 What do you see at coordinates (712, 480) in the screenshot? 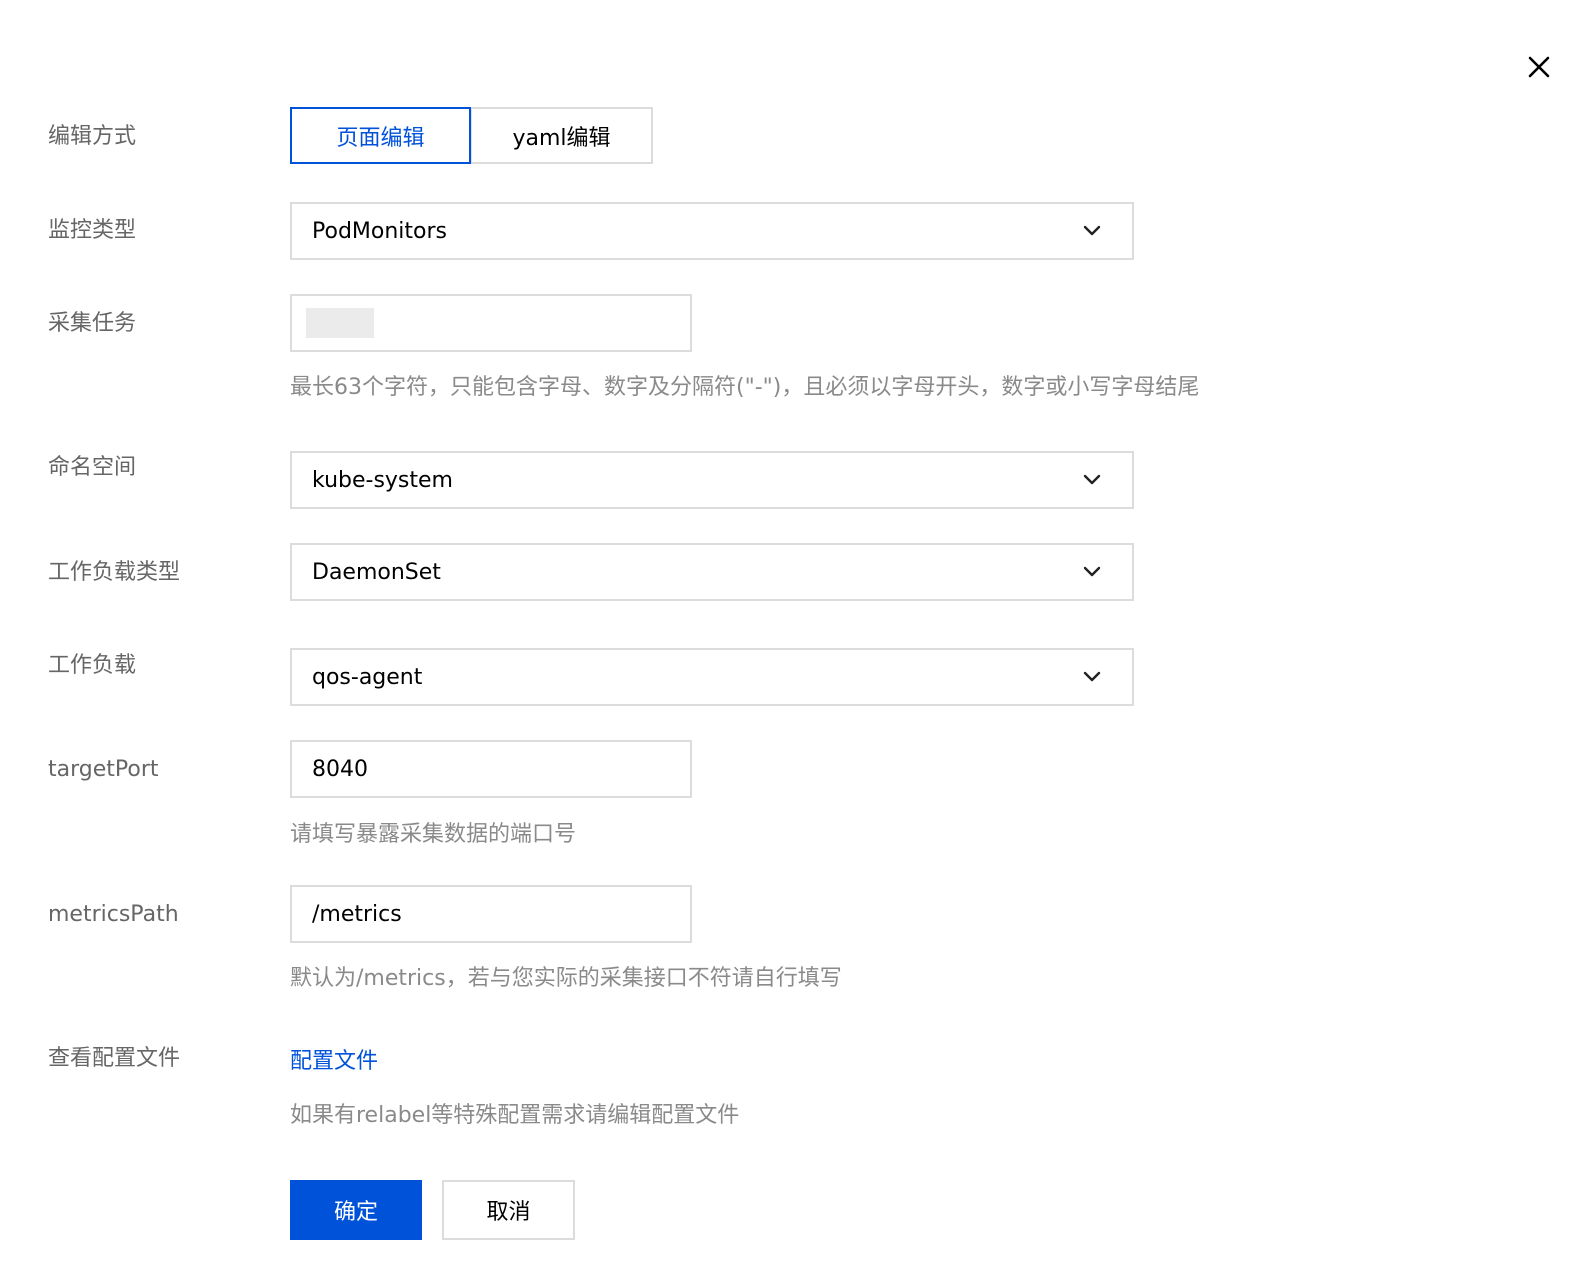
I see `namespace-select: kube-system` at bounding box center [712, 480].